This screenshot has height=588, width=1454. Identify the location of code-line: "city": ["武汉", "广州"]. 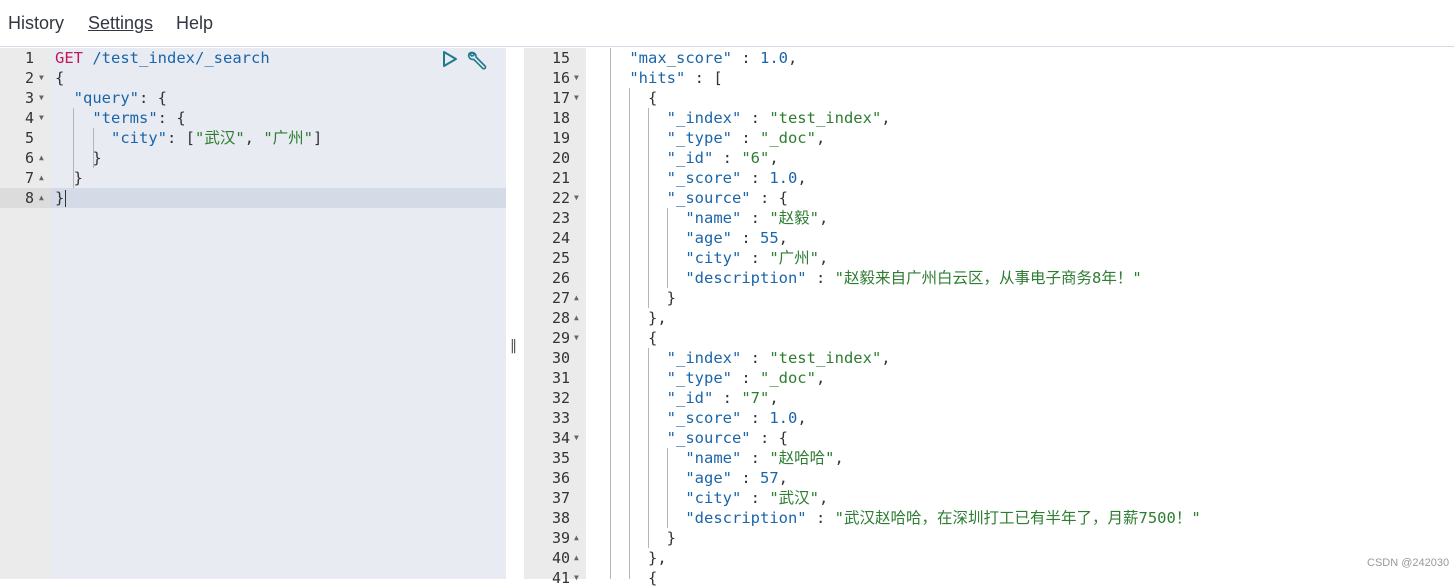
(188, 138).